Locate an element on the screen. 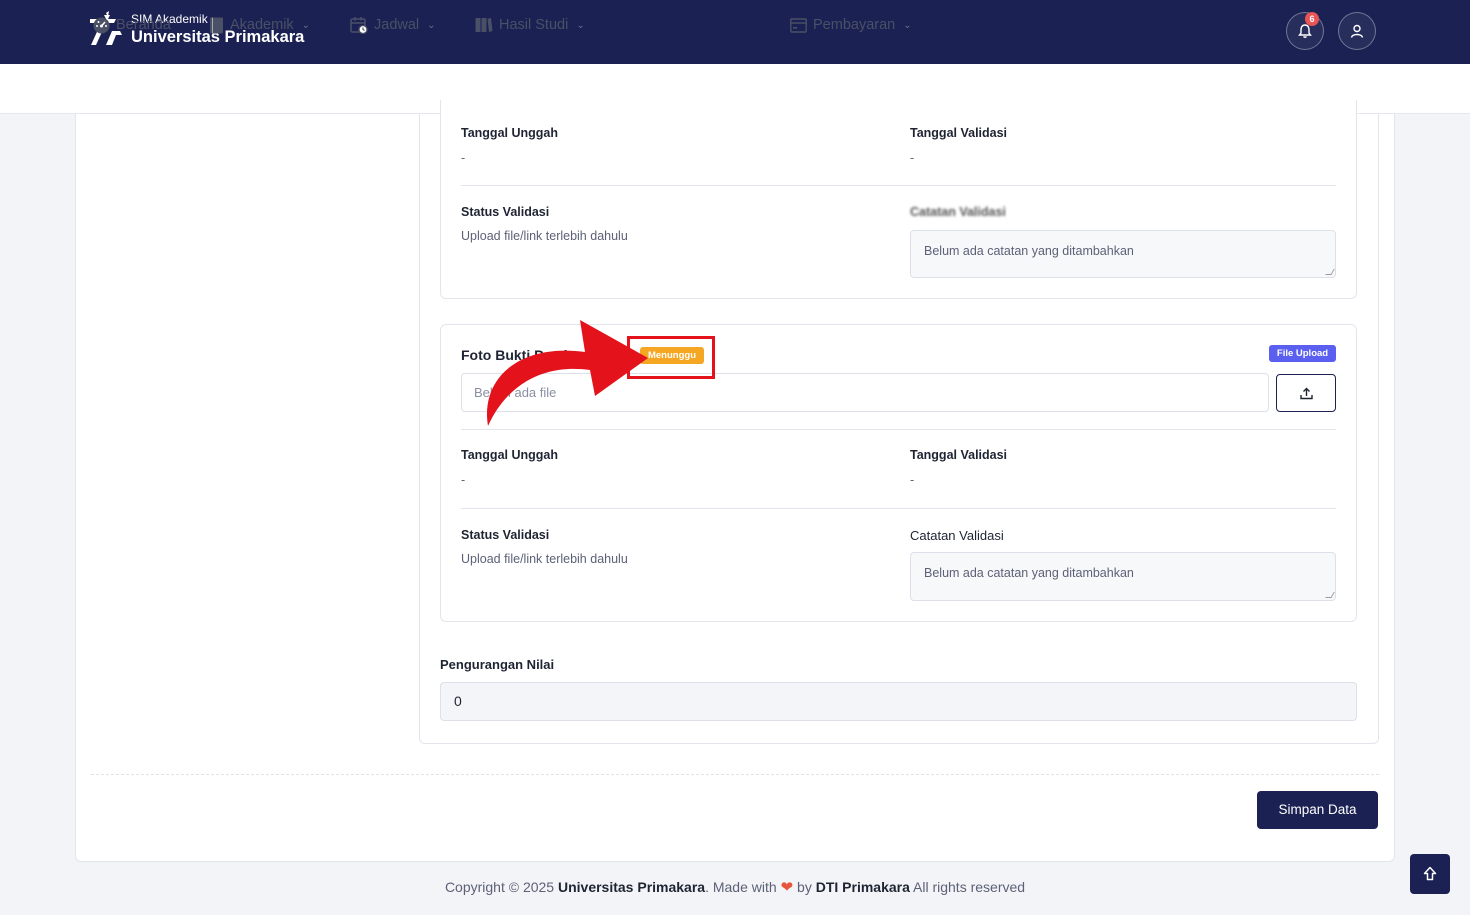  graduation-cap-icon is located at coordinates (631, 24).